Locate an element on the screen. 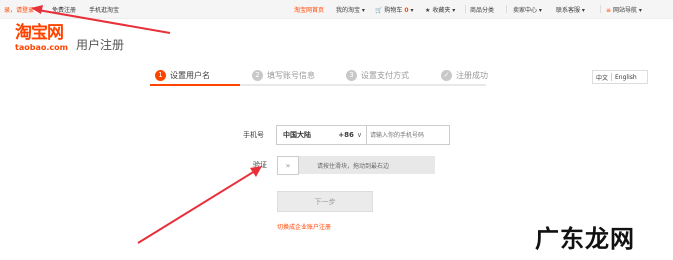 This screenshot has width=673, height=260. watermark-text: 广东龙网 is located at coordinates (585, 239).